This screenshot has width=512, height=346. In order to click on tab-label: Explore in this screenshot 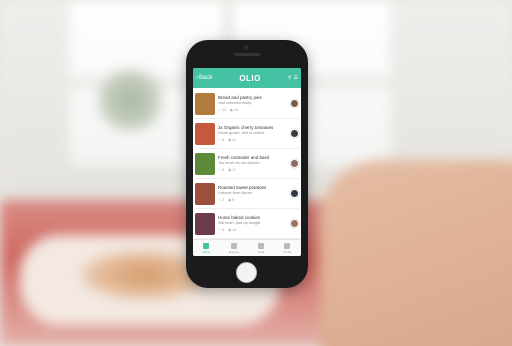, I will do `click(234, 251)`.